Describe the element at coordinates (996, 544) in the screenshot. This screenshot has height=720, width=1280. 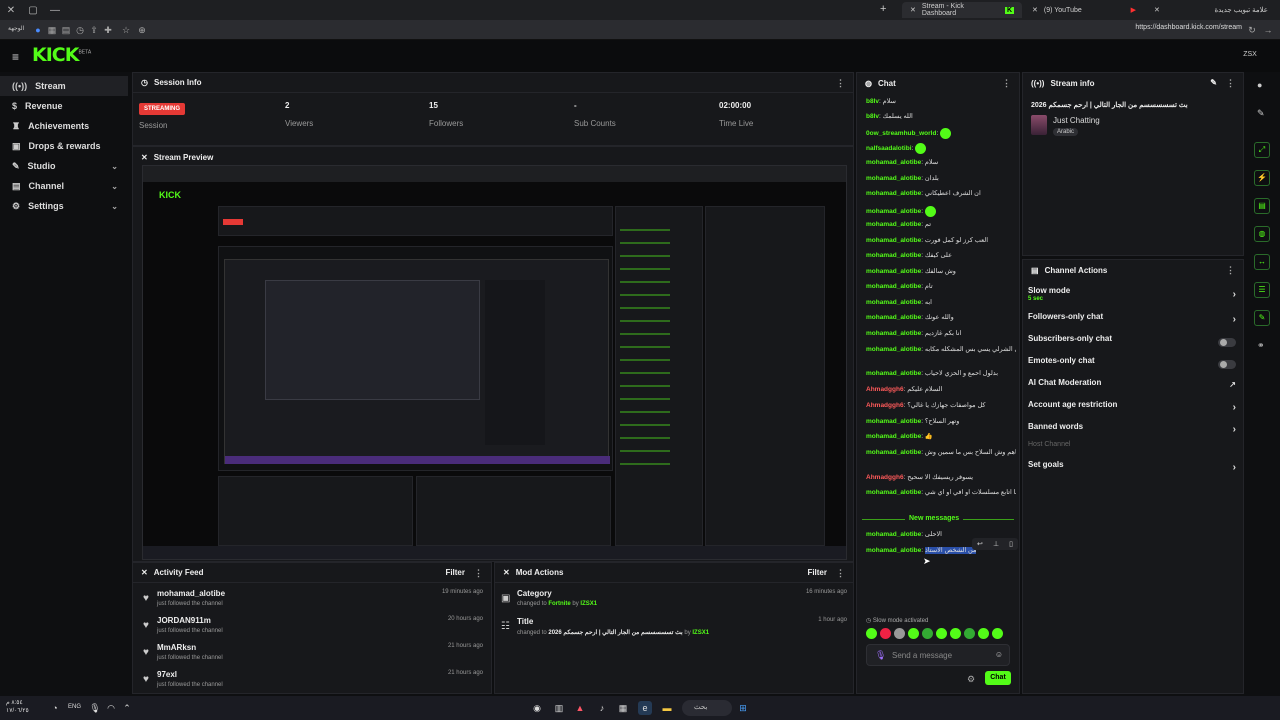
I see `pin-icon: ⊥` at that location.